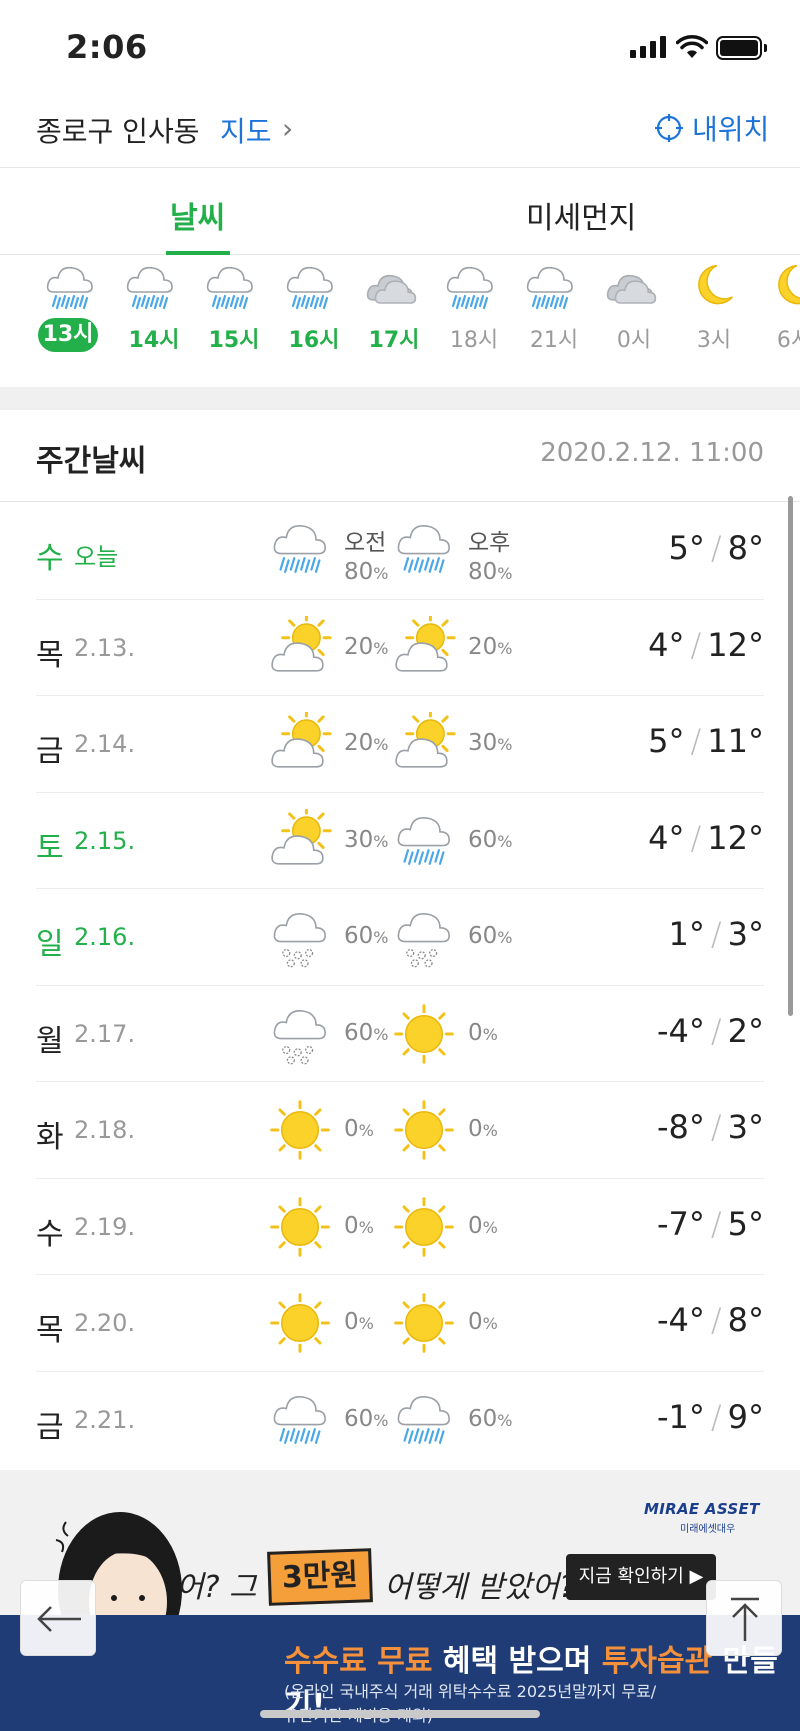  What do you see at coordinates (692, 46) in the screenshot?
I see `wifi-icon` at bounding box center [692, 46].